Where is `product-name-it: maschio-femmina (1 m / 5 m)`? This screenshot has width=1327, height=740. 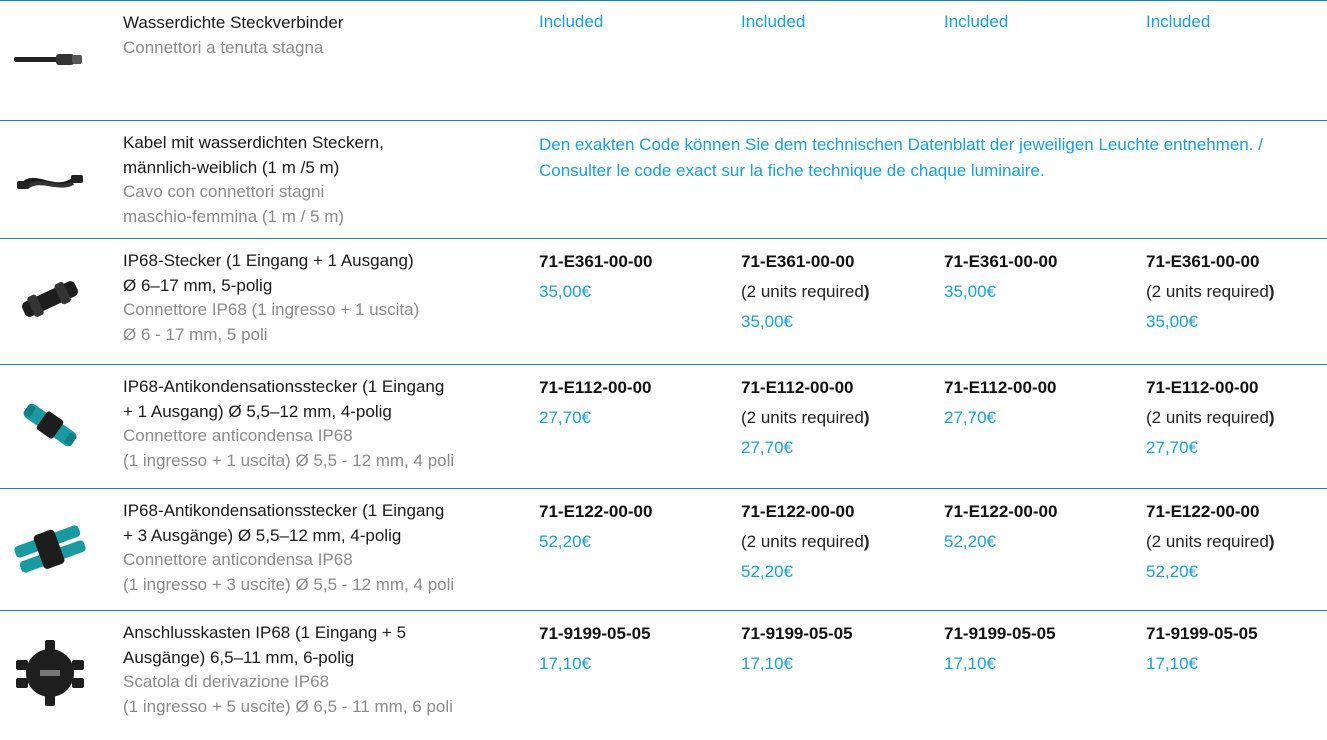 product-name-it: maschio-femmina (1 m / 5 m) is located at coordinates (234, 216).